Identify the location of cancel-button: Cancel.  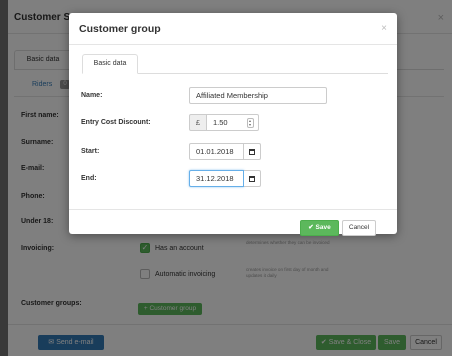
(359, 228).